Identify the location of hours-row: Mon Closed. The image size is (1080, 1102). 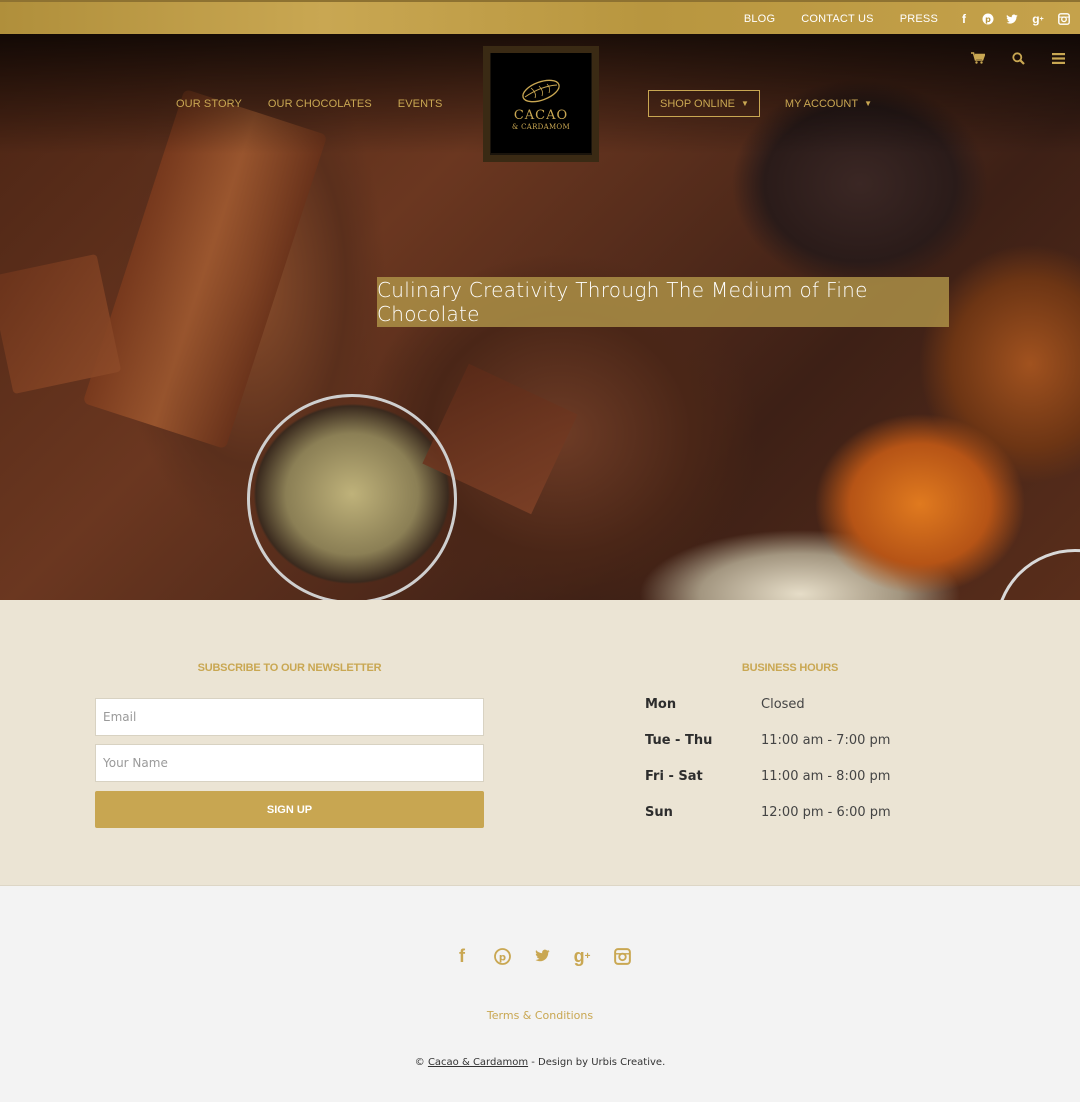
(795, 704).